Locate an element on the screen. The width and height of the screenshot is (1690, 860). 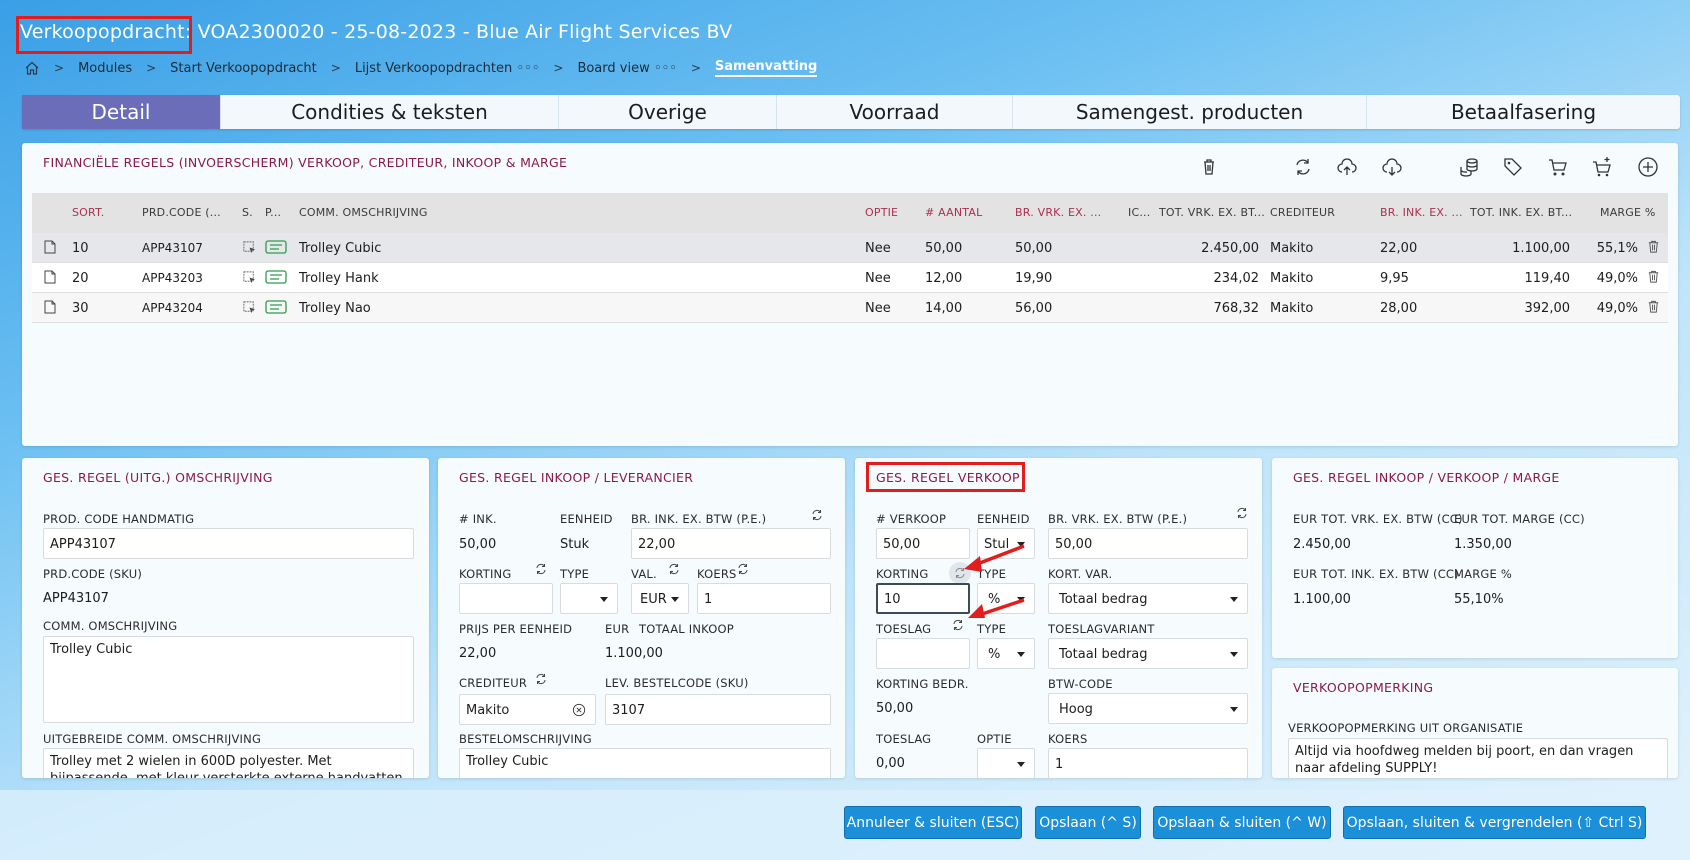
brink-input: 22,00 is located at coordinates (731, 543).